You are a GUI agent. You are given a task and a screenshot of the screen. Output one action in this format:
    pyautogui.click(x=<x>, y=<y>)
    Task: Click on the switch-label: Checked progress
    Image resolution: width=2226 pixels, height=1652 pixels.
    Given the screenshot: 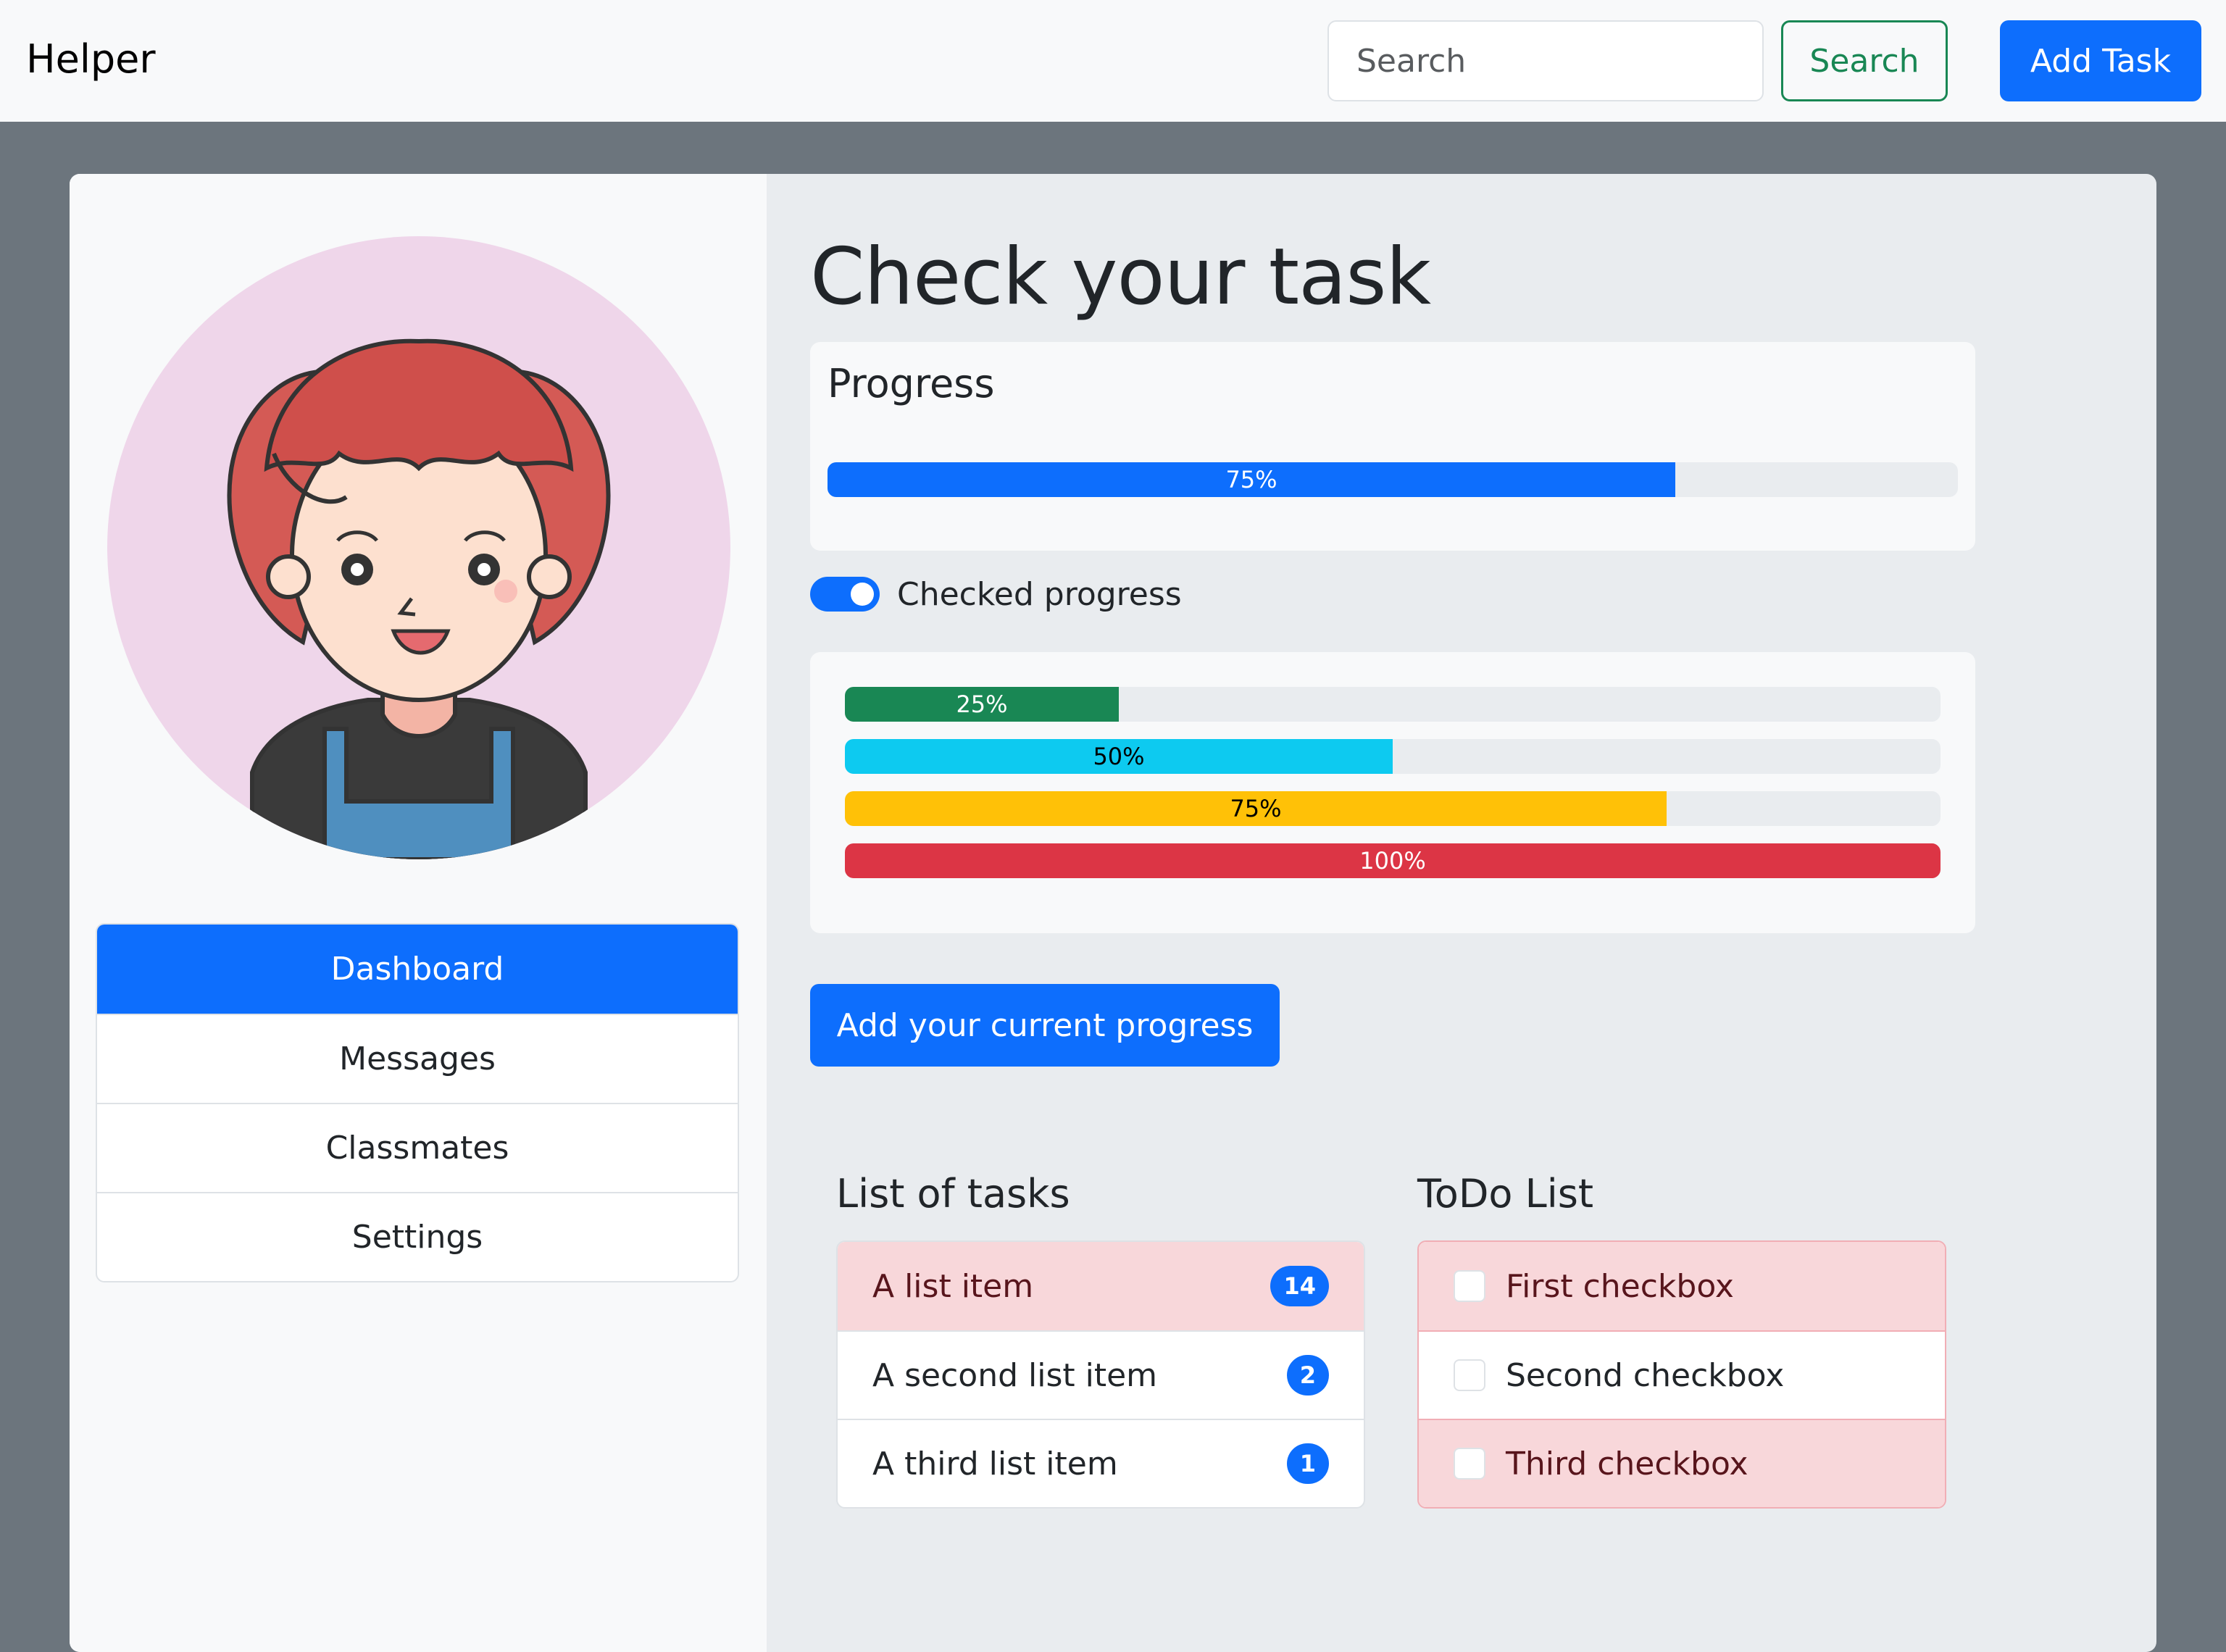 What is the action you would take?
    pyautogui.click(x=1039, y=594)
    